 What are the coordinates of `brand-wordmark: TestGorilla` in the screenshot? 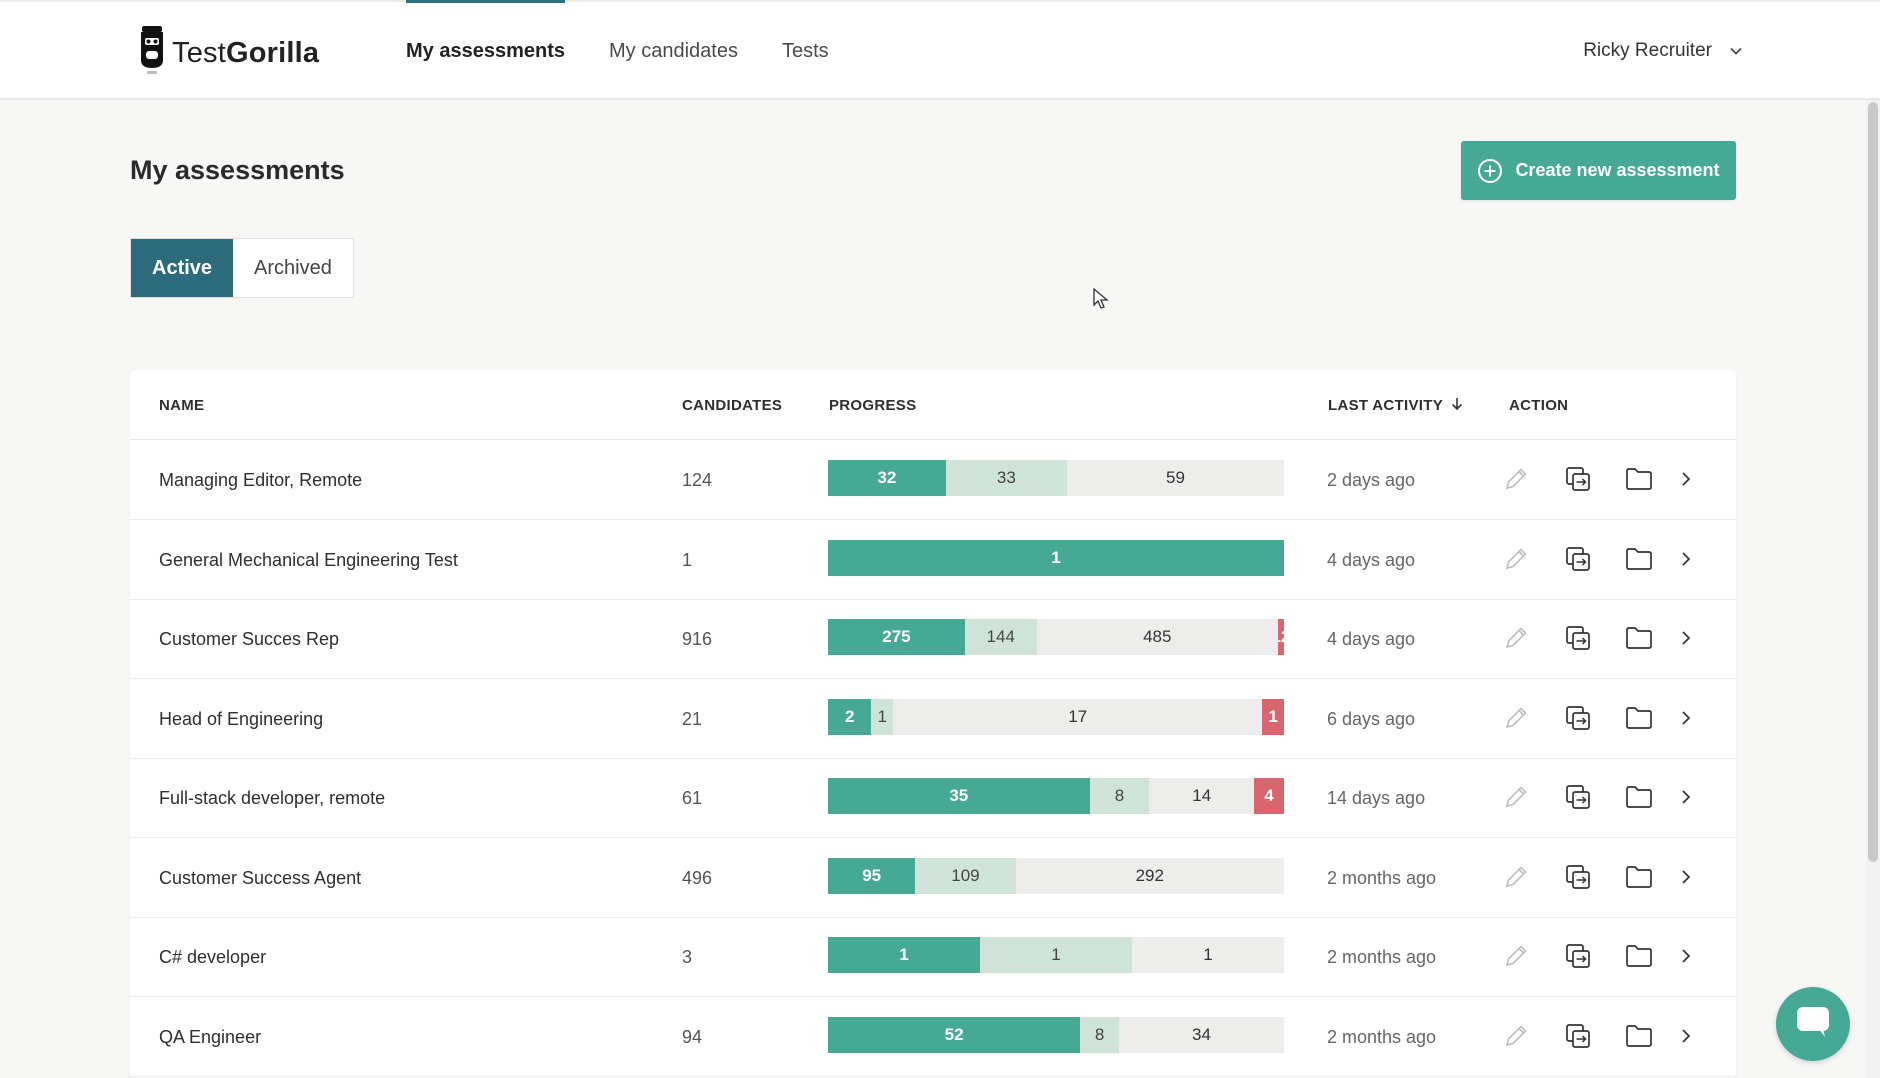 It's located at (245, 53).